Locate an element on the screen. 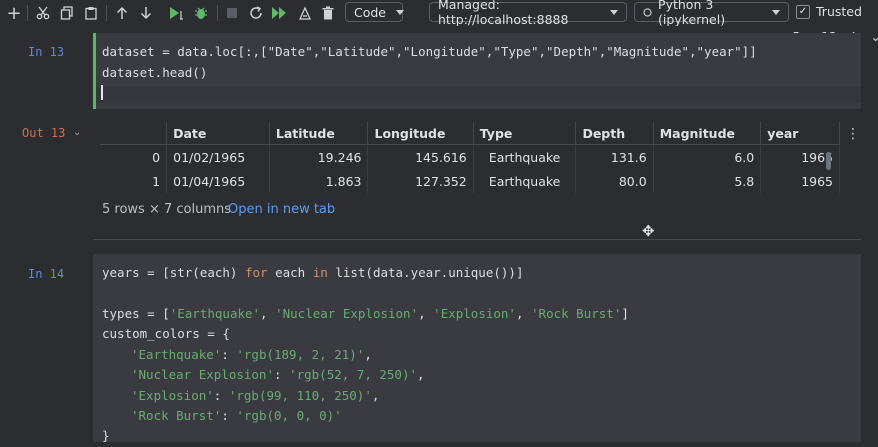 This screenshot has width=878, height=447. code-line: dataset.head() is located at coordinates (155, 72).